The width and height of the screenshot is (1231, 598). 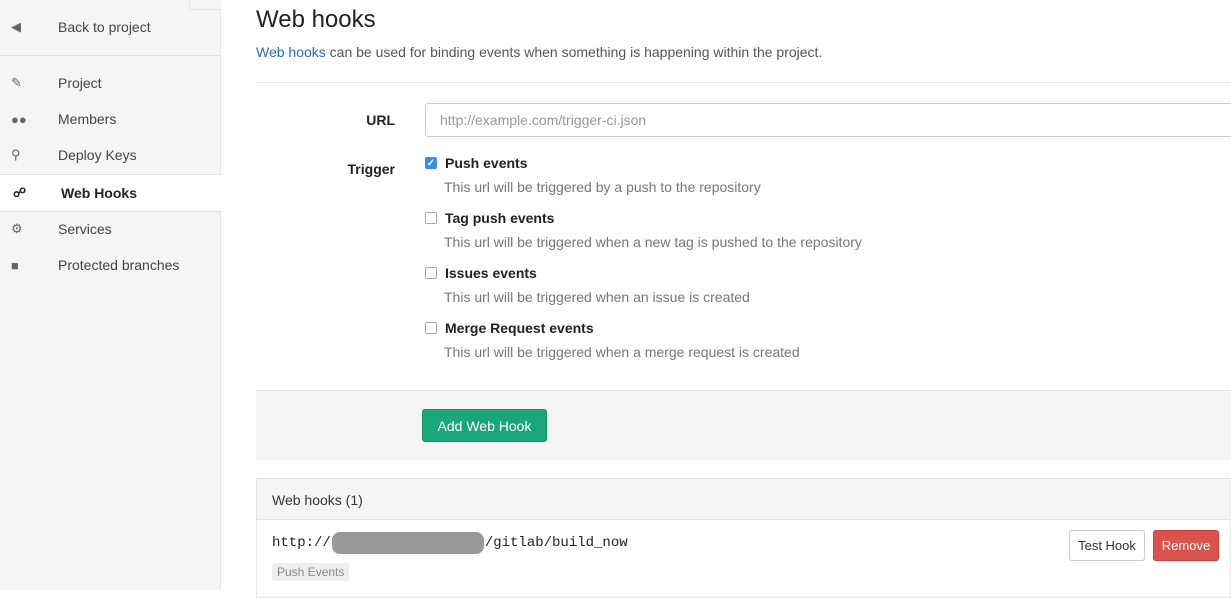 I want to click on test-hook-button: Test Hook, so click(x=1107, y=545).